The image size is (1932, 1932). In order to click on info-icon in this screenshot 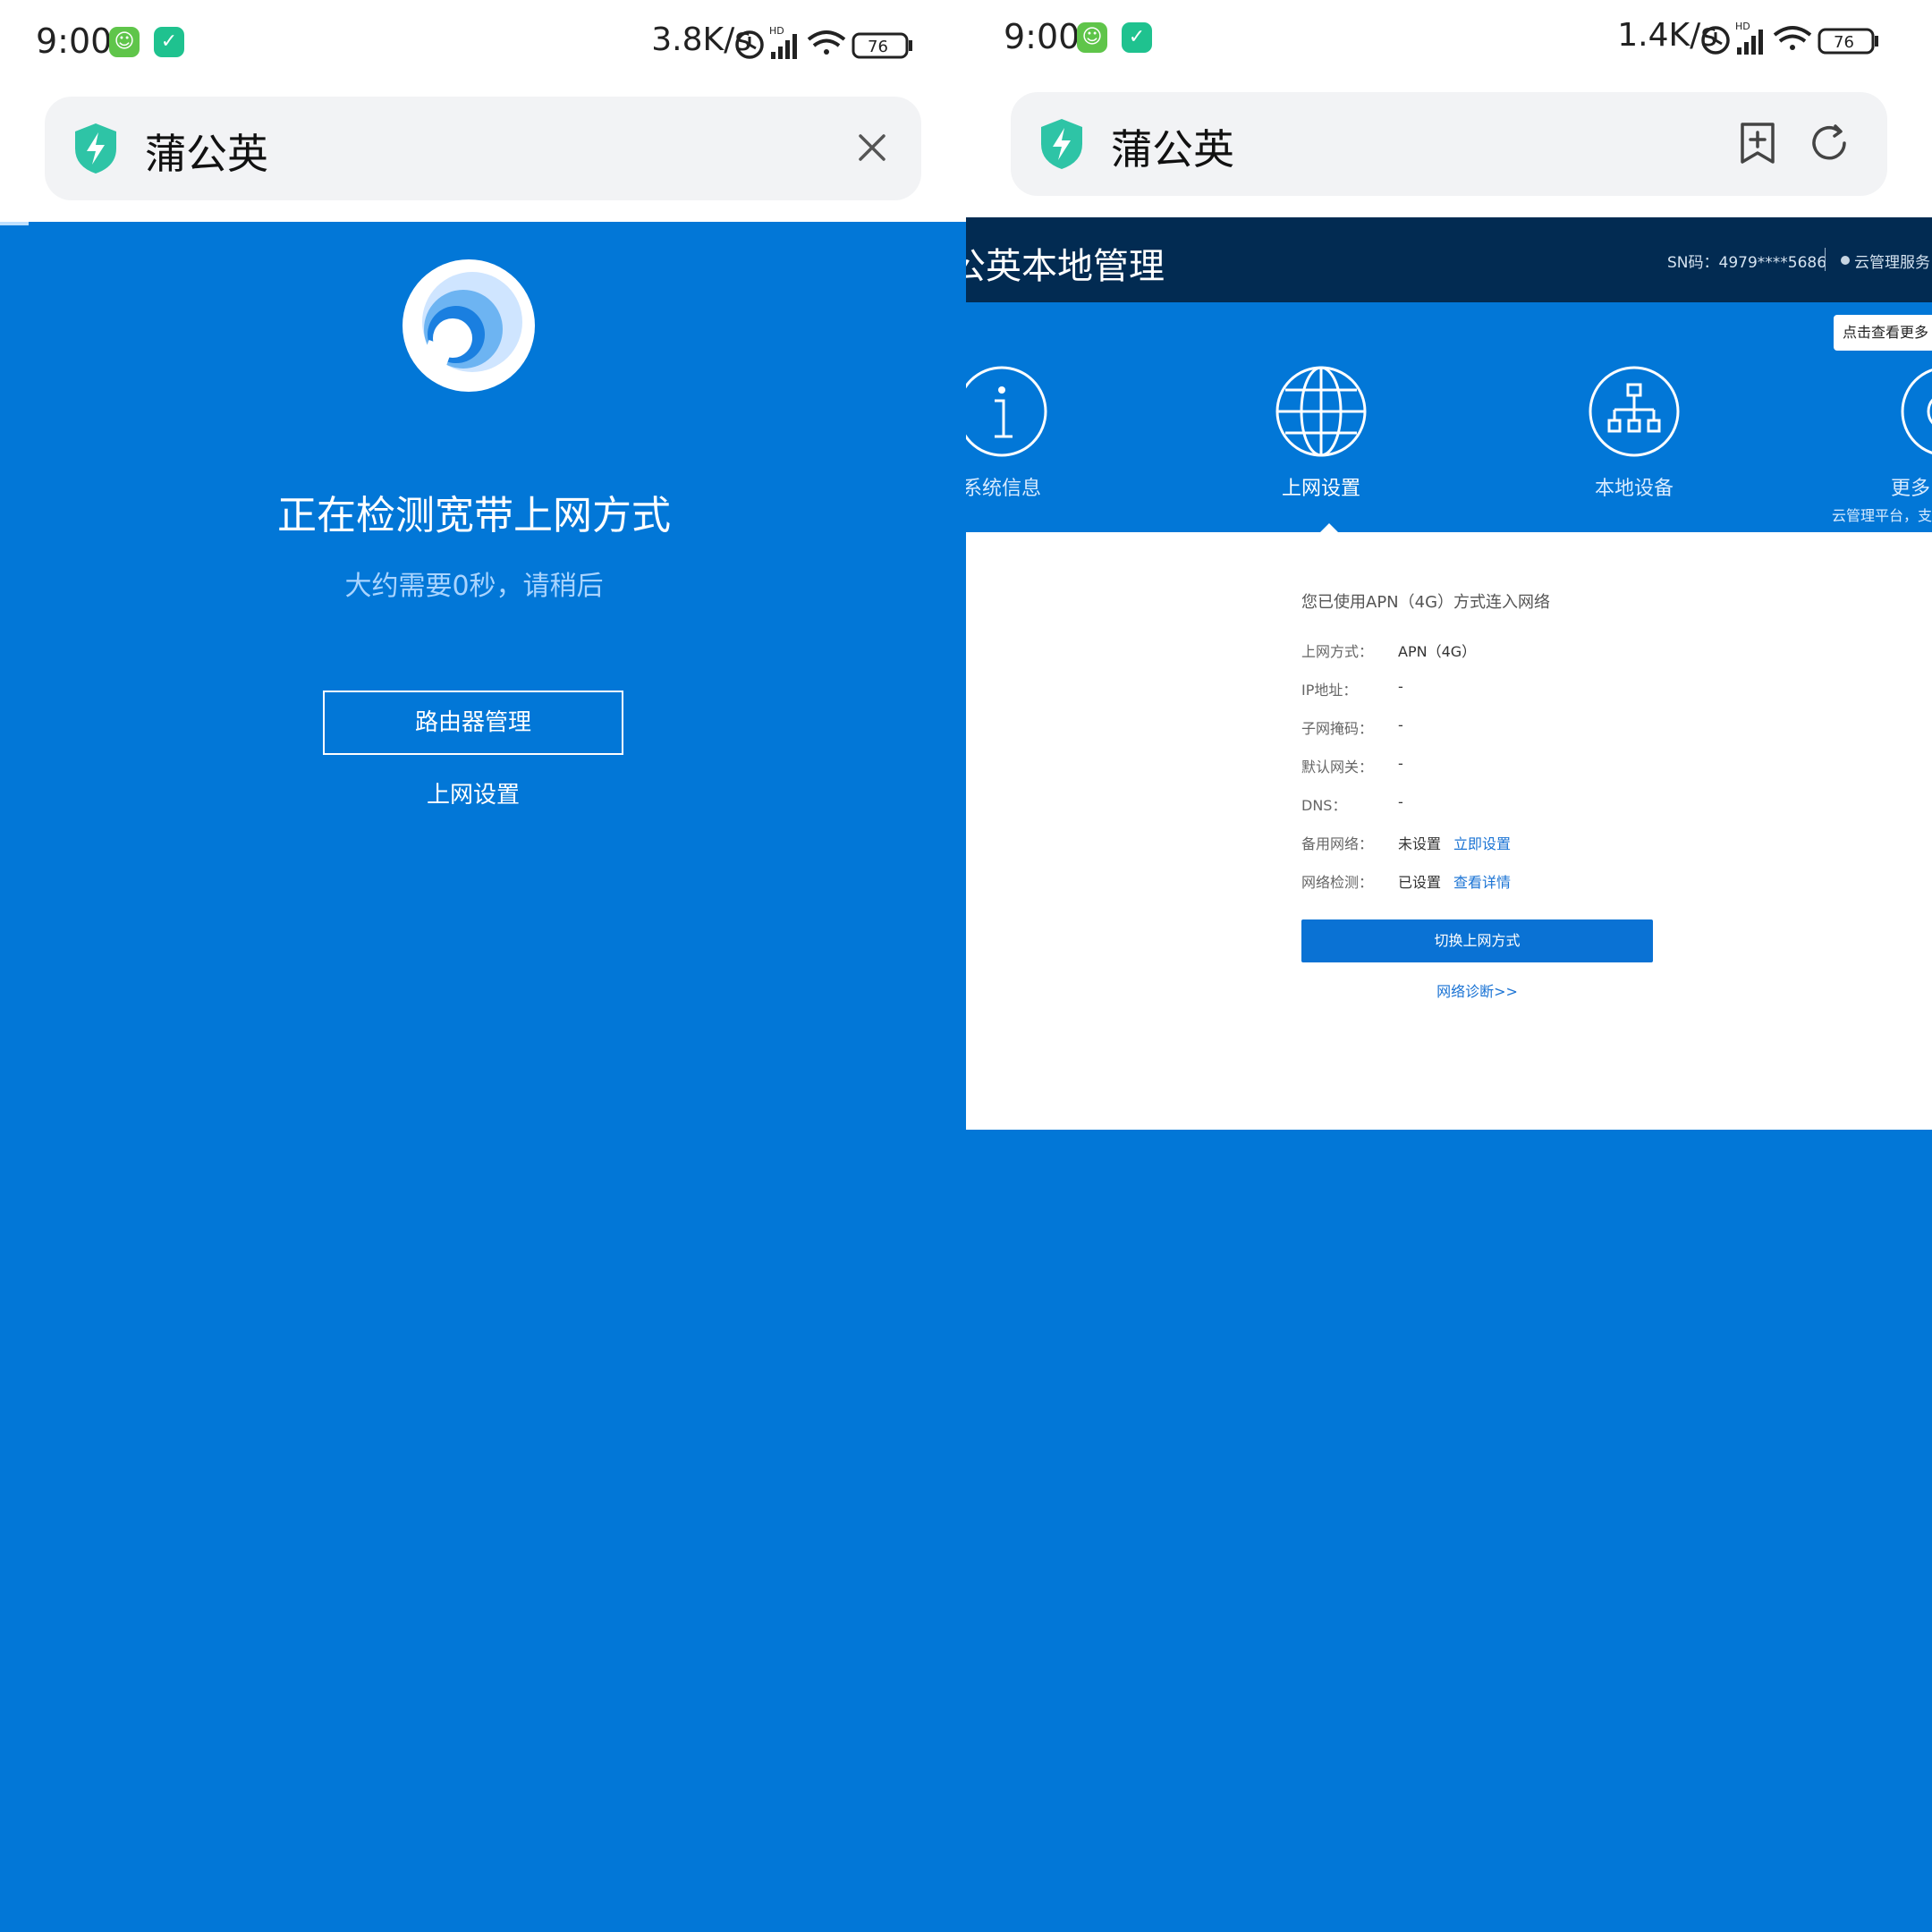, I will do `click(1007, 411)`.